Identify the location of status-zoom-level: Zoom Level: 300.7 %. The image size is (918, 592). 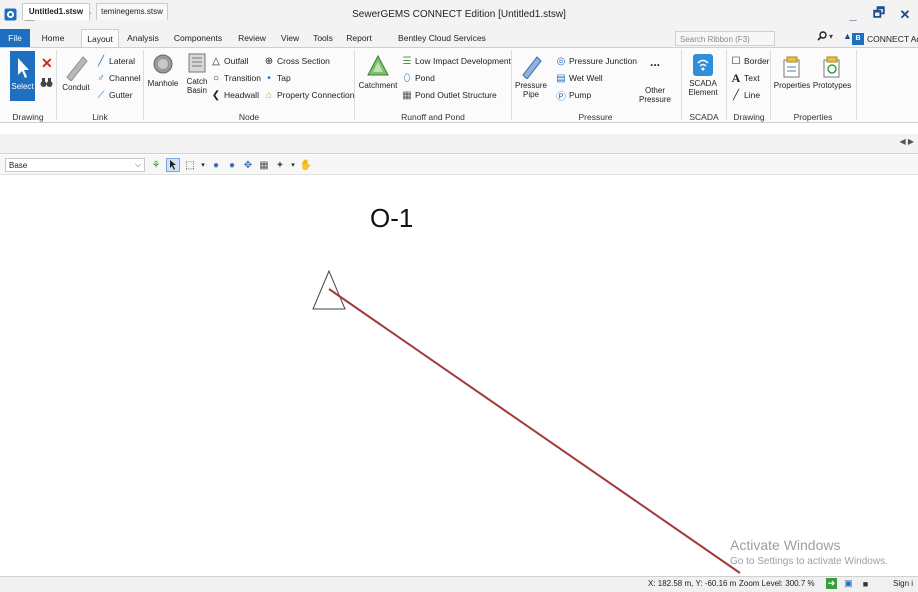
(777, 583).